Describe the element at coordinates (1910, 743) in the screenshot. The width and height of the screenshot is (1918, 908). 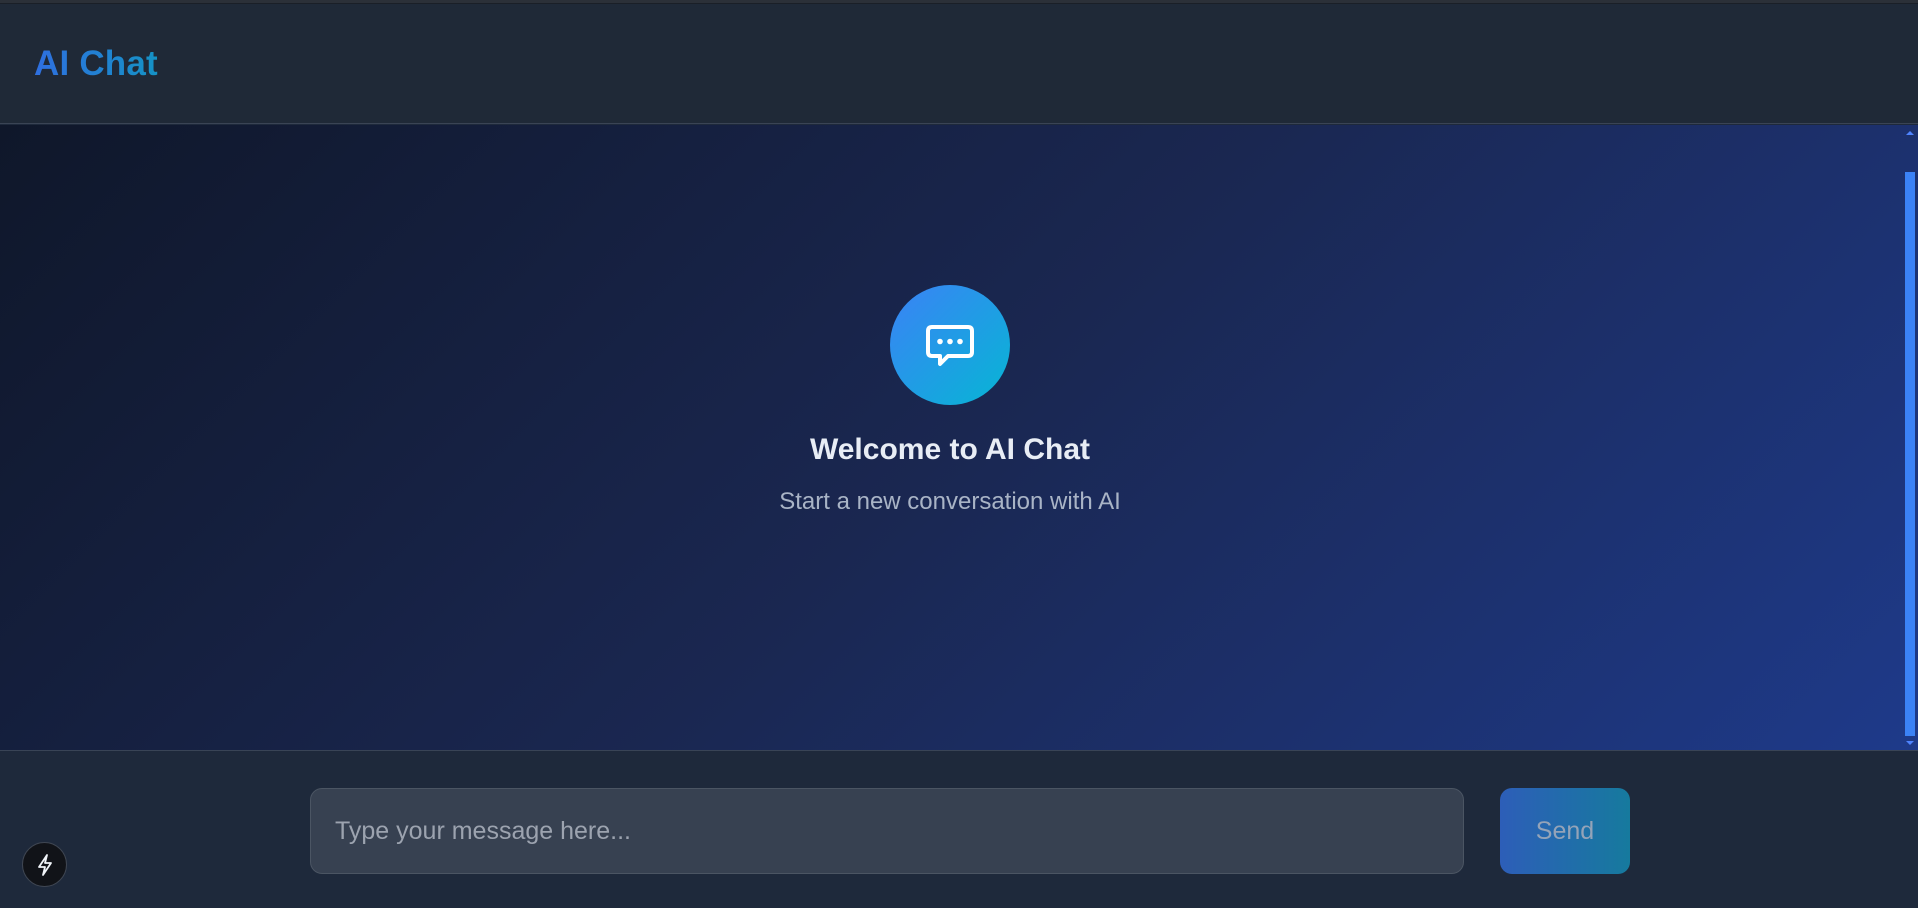
I see `scroll-down-arrow-icon` at that location.